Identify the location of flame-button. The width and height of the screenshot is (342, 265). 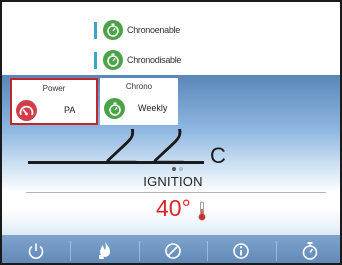
(104, 249).